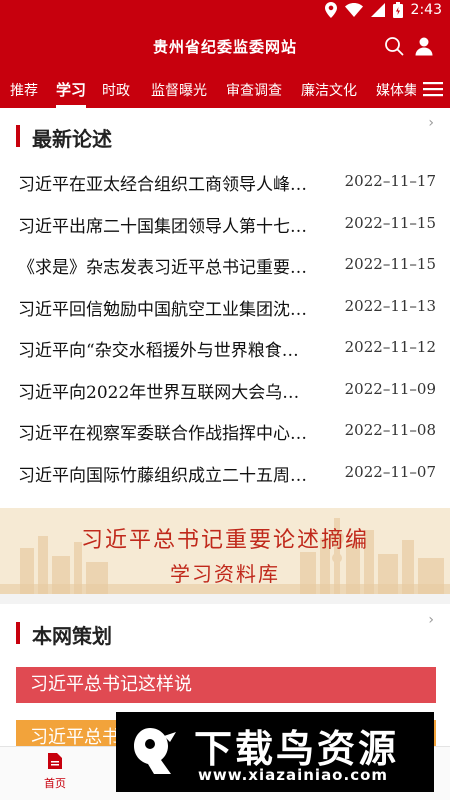 This screenshot has height=800, width=450. What do you see at coordinates (72, 636) in the screenshot?
I see `plan-section-title: 本网策划` at bounding box center [72, 636].